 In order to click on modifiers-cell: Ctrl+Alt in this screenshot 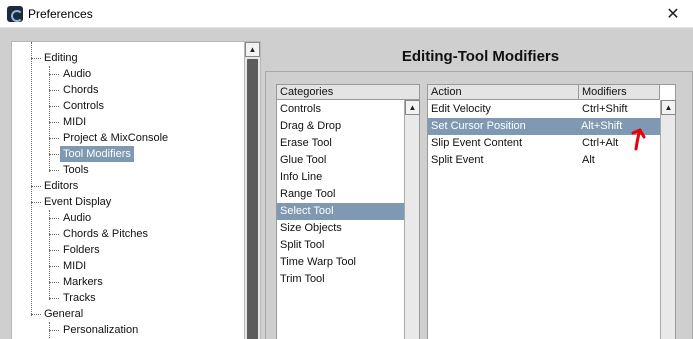, I will do `click(600, 143)`.